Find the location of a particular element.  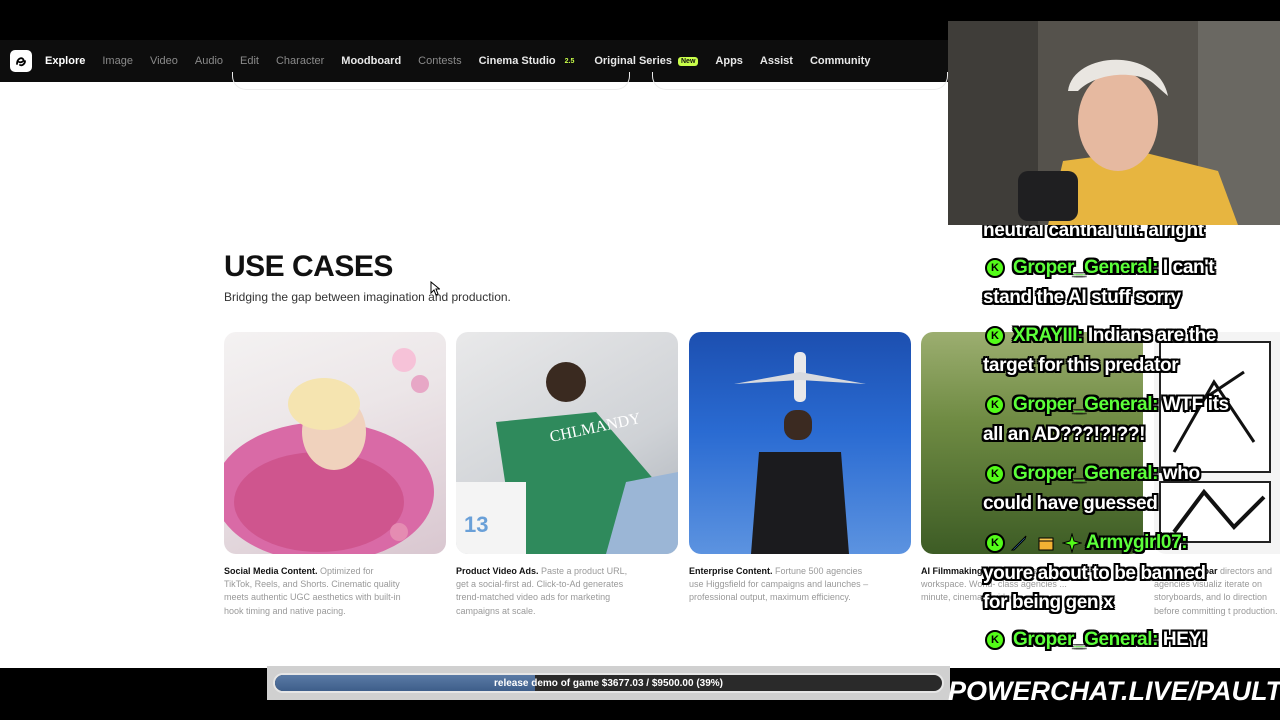

chat-message: Groper_General: WTF its is located at coordinates (1121, 404).